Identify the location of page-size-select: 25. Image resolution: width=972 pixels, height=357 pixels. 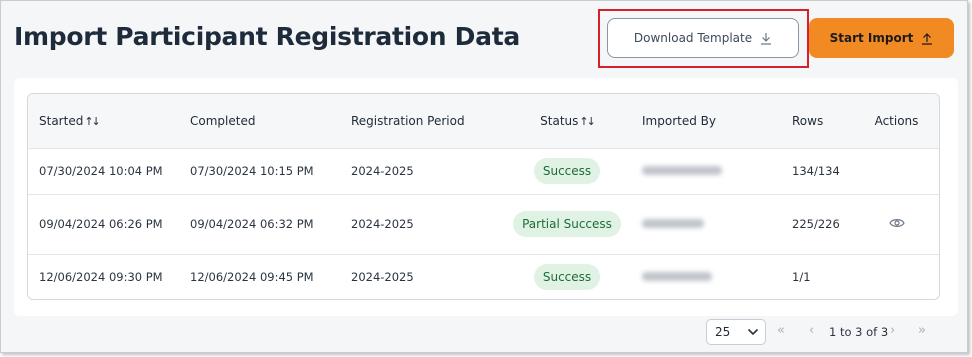
(736, 332).